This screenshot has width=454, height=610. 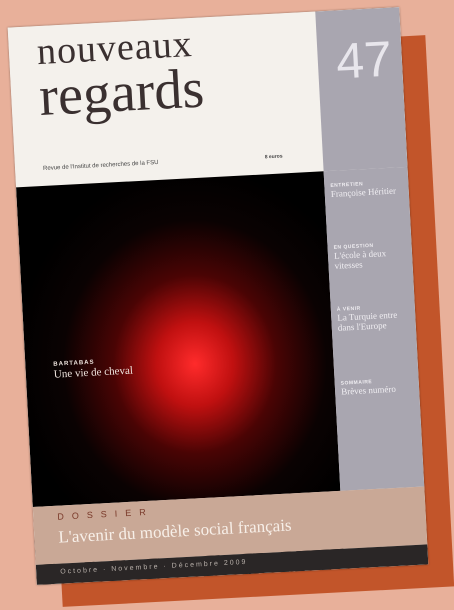 I want to click on issue-column: 47, so click(x=361, y=89).